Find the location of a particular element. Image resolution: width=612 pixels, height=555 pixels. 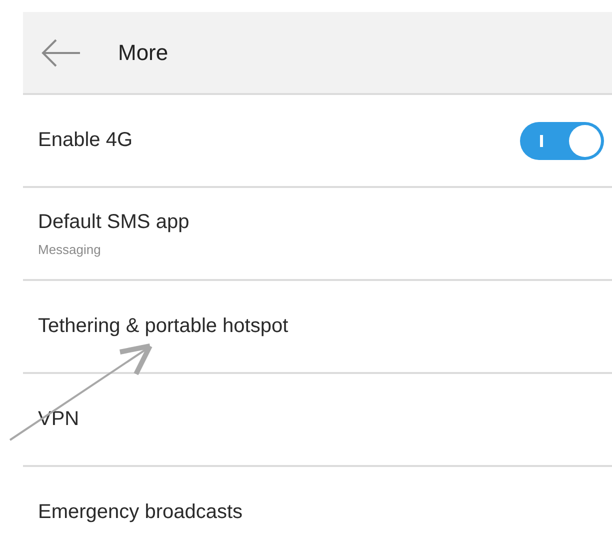

item-label: Tethering & portable hotspot is located at coordinates (163, 326).